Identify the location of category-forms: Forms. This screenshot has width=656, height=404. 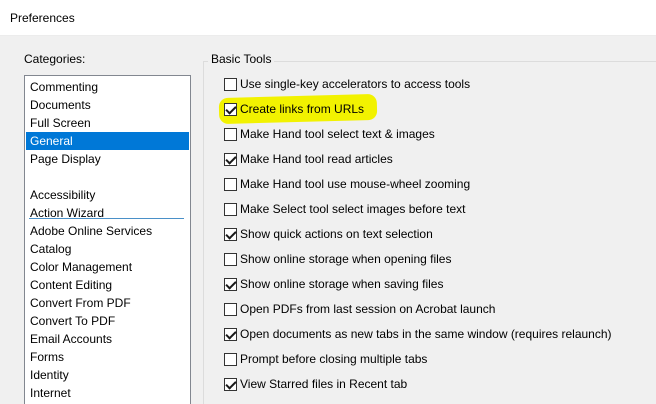
(107, 357).